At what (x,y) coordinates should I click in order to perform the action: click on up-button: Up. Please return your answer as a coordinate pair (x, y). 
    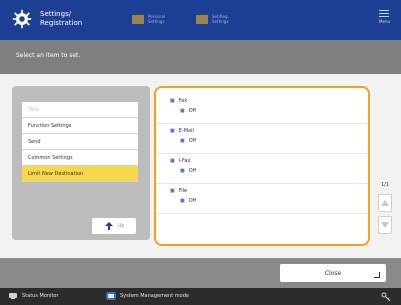
    Looking at the image, I should click on (114, 226).